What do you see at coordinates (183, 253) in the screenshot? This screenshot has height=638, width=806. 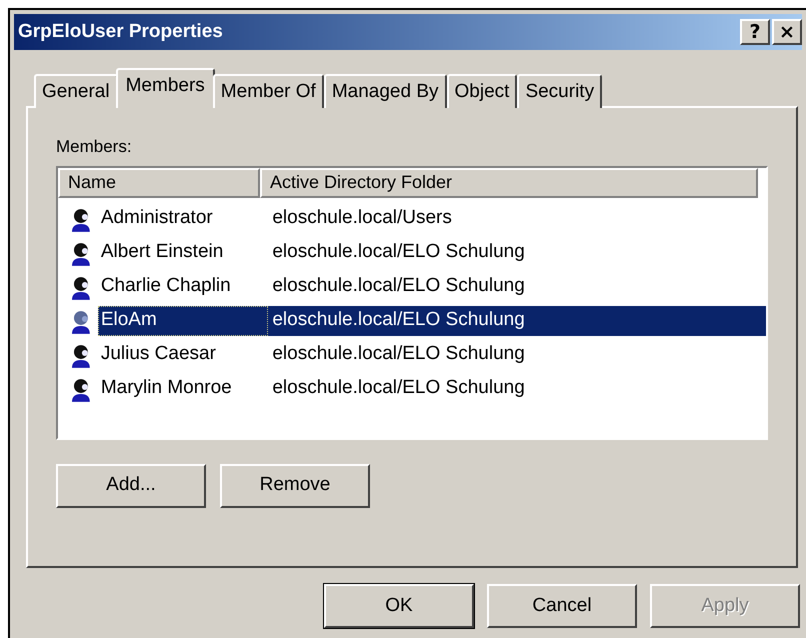 I see `member-name: Albert Einstein` at bounding box center [183, 253].